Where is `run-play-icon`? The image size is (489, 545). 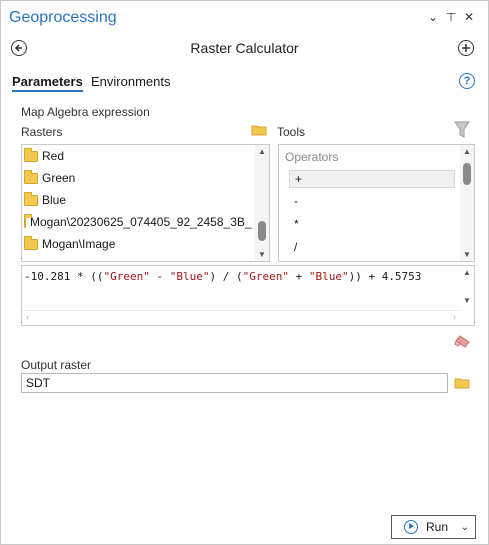 run-play-icon is located at coordinates (411, 527).